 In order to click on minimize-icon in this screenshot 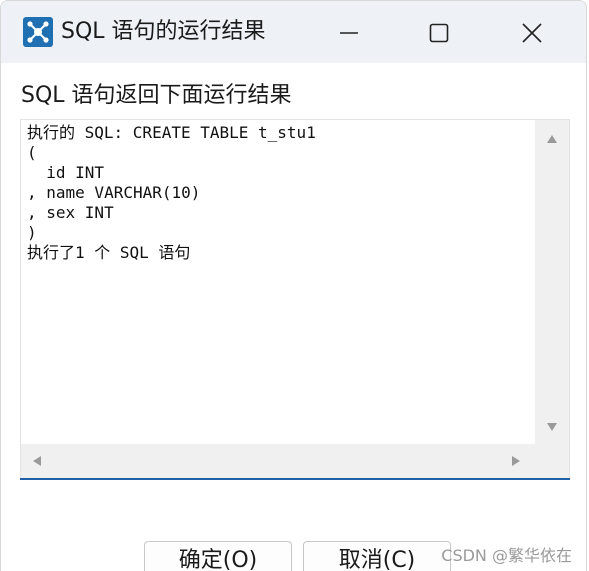, I will do `click(349, 33)`.